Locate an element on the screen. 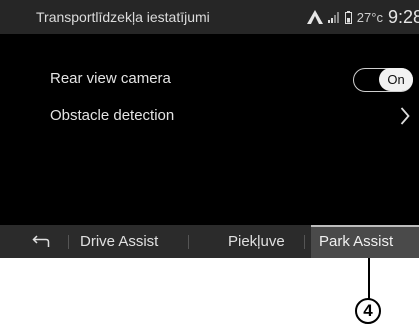 This screenshot has width=419, height=325. rear-view-camera-toggle: On is located at coordinates (383, 80).